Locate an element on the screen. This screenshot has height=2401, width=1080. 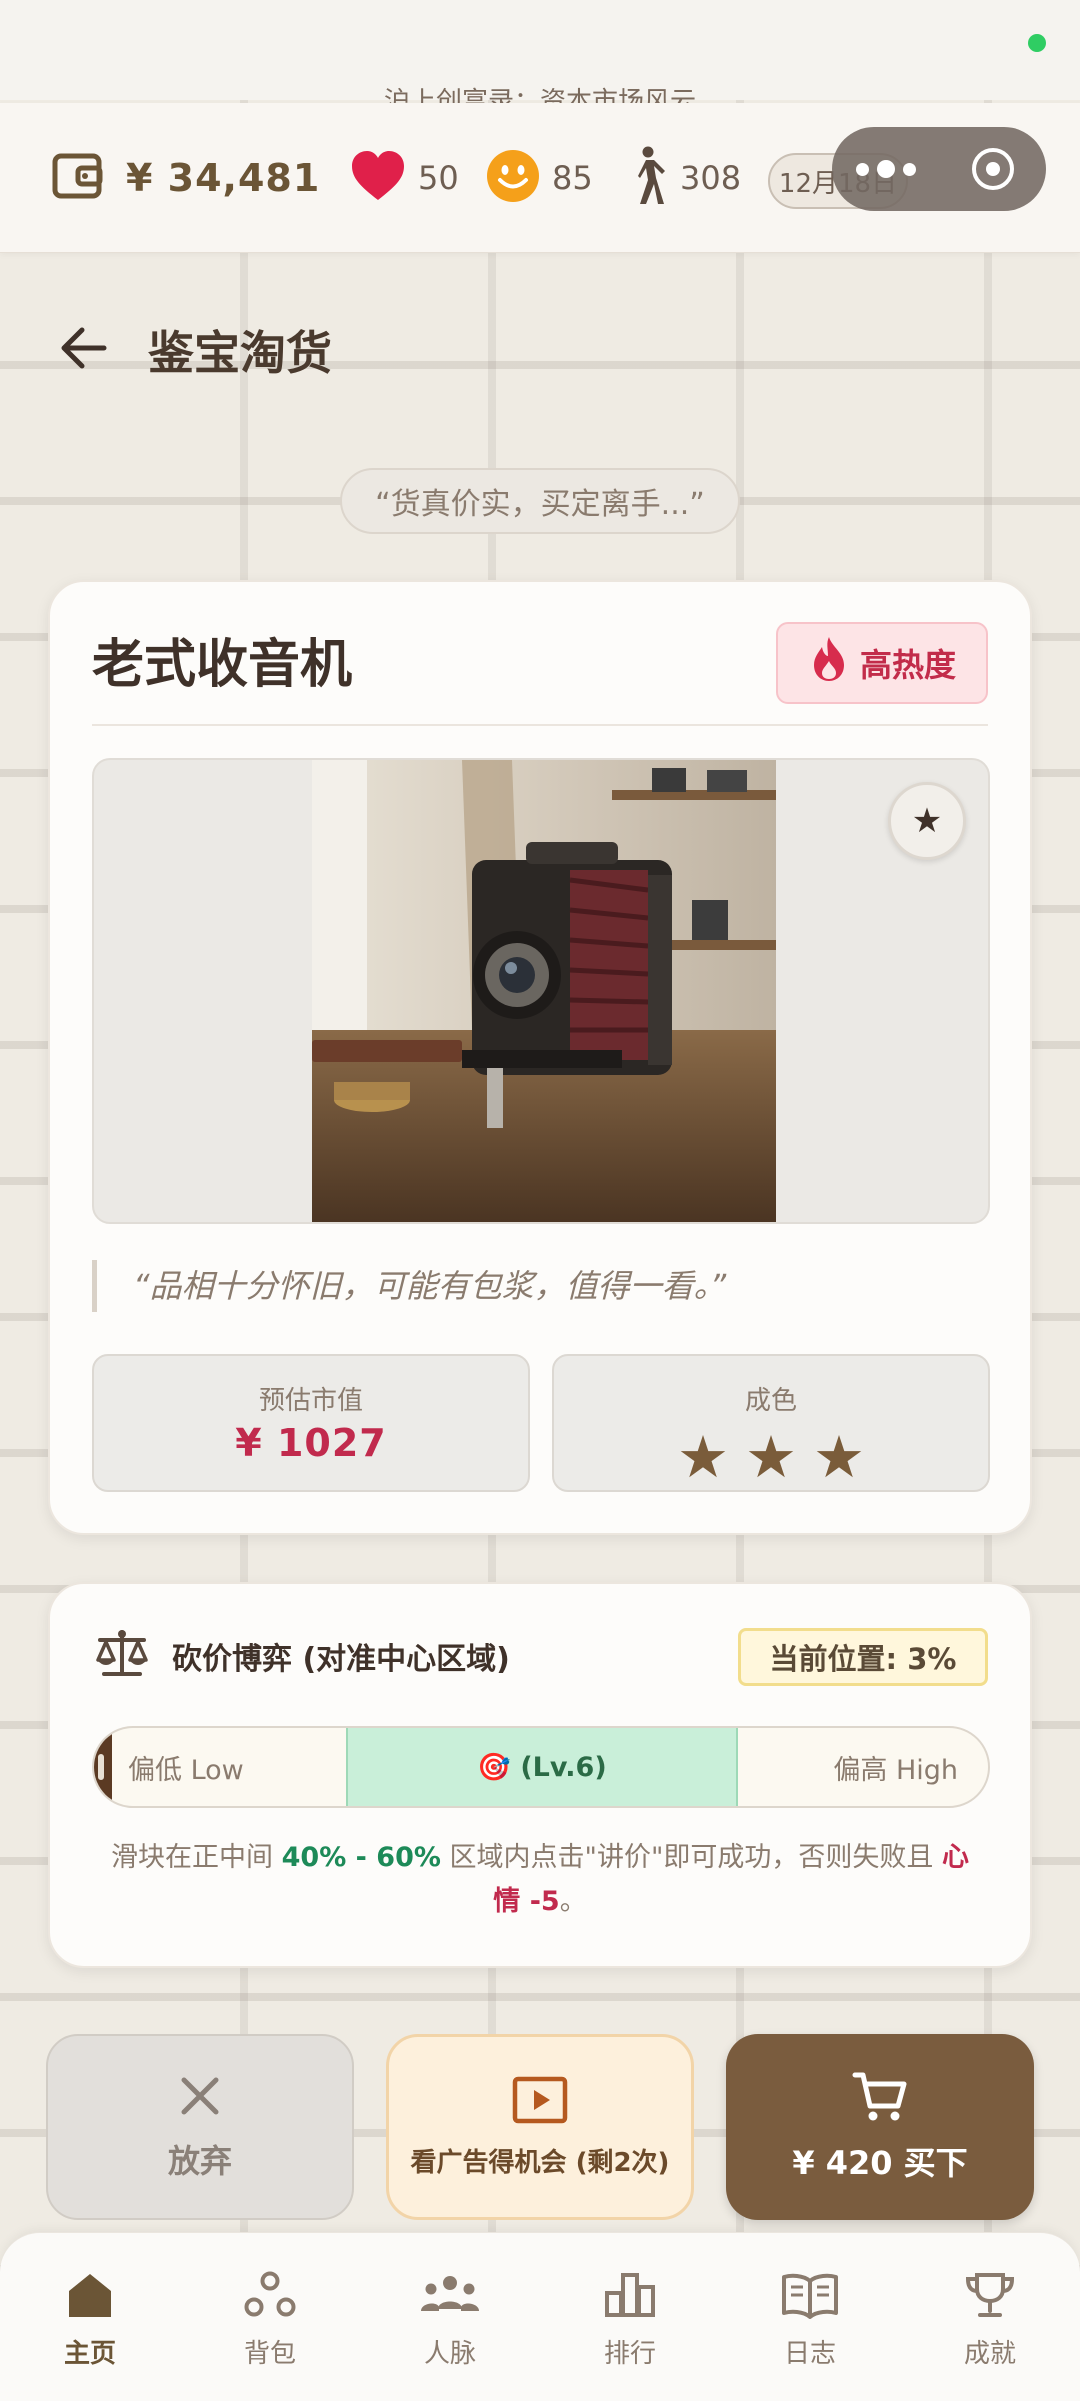
app-subtitle: 沪上创富录：资本市场风云 is located at coordinates (539, 95).